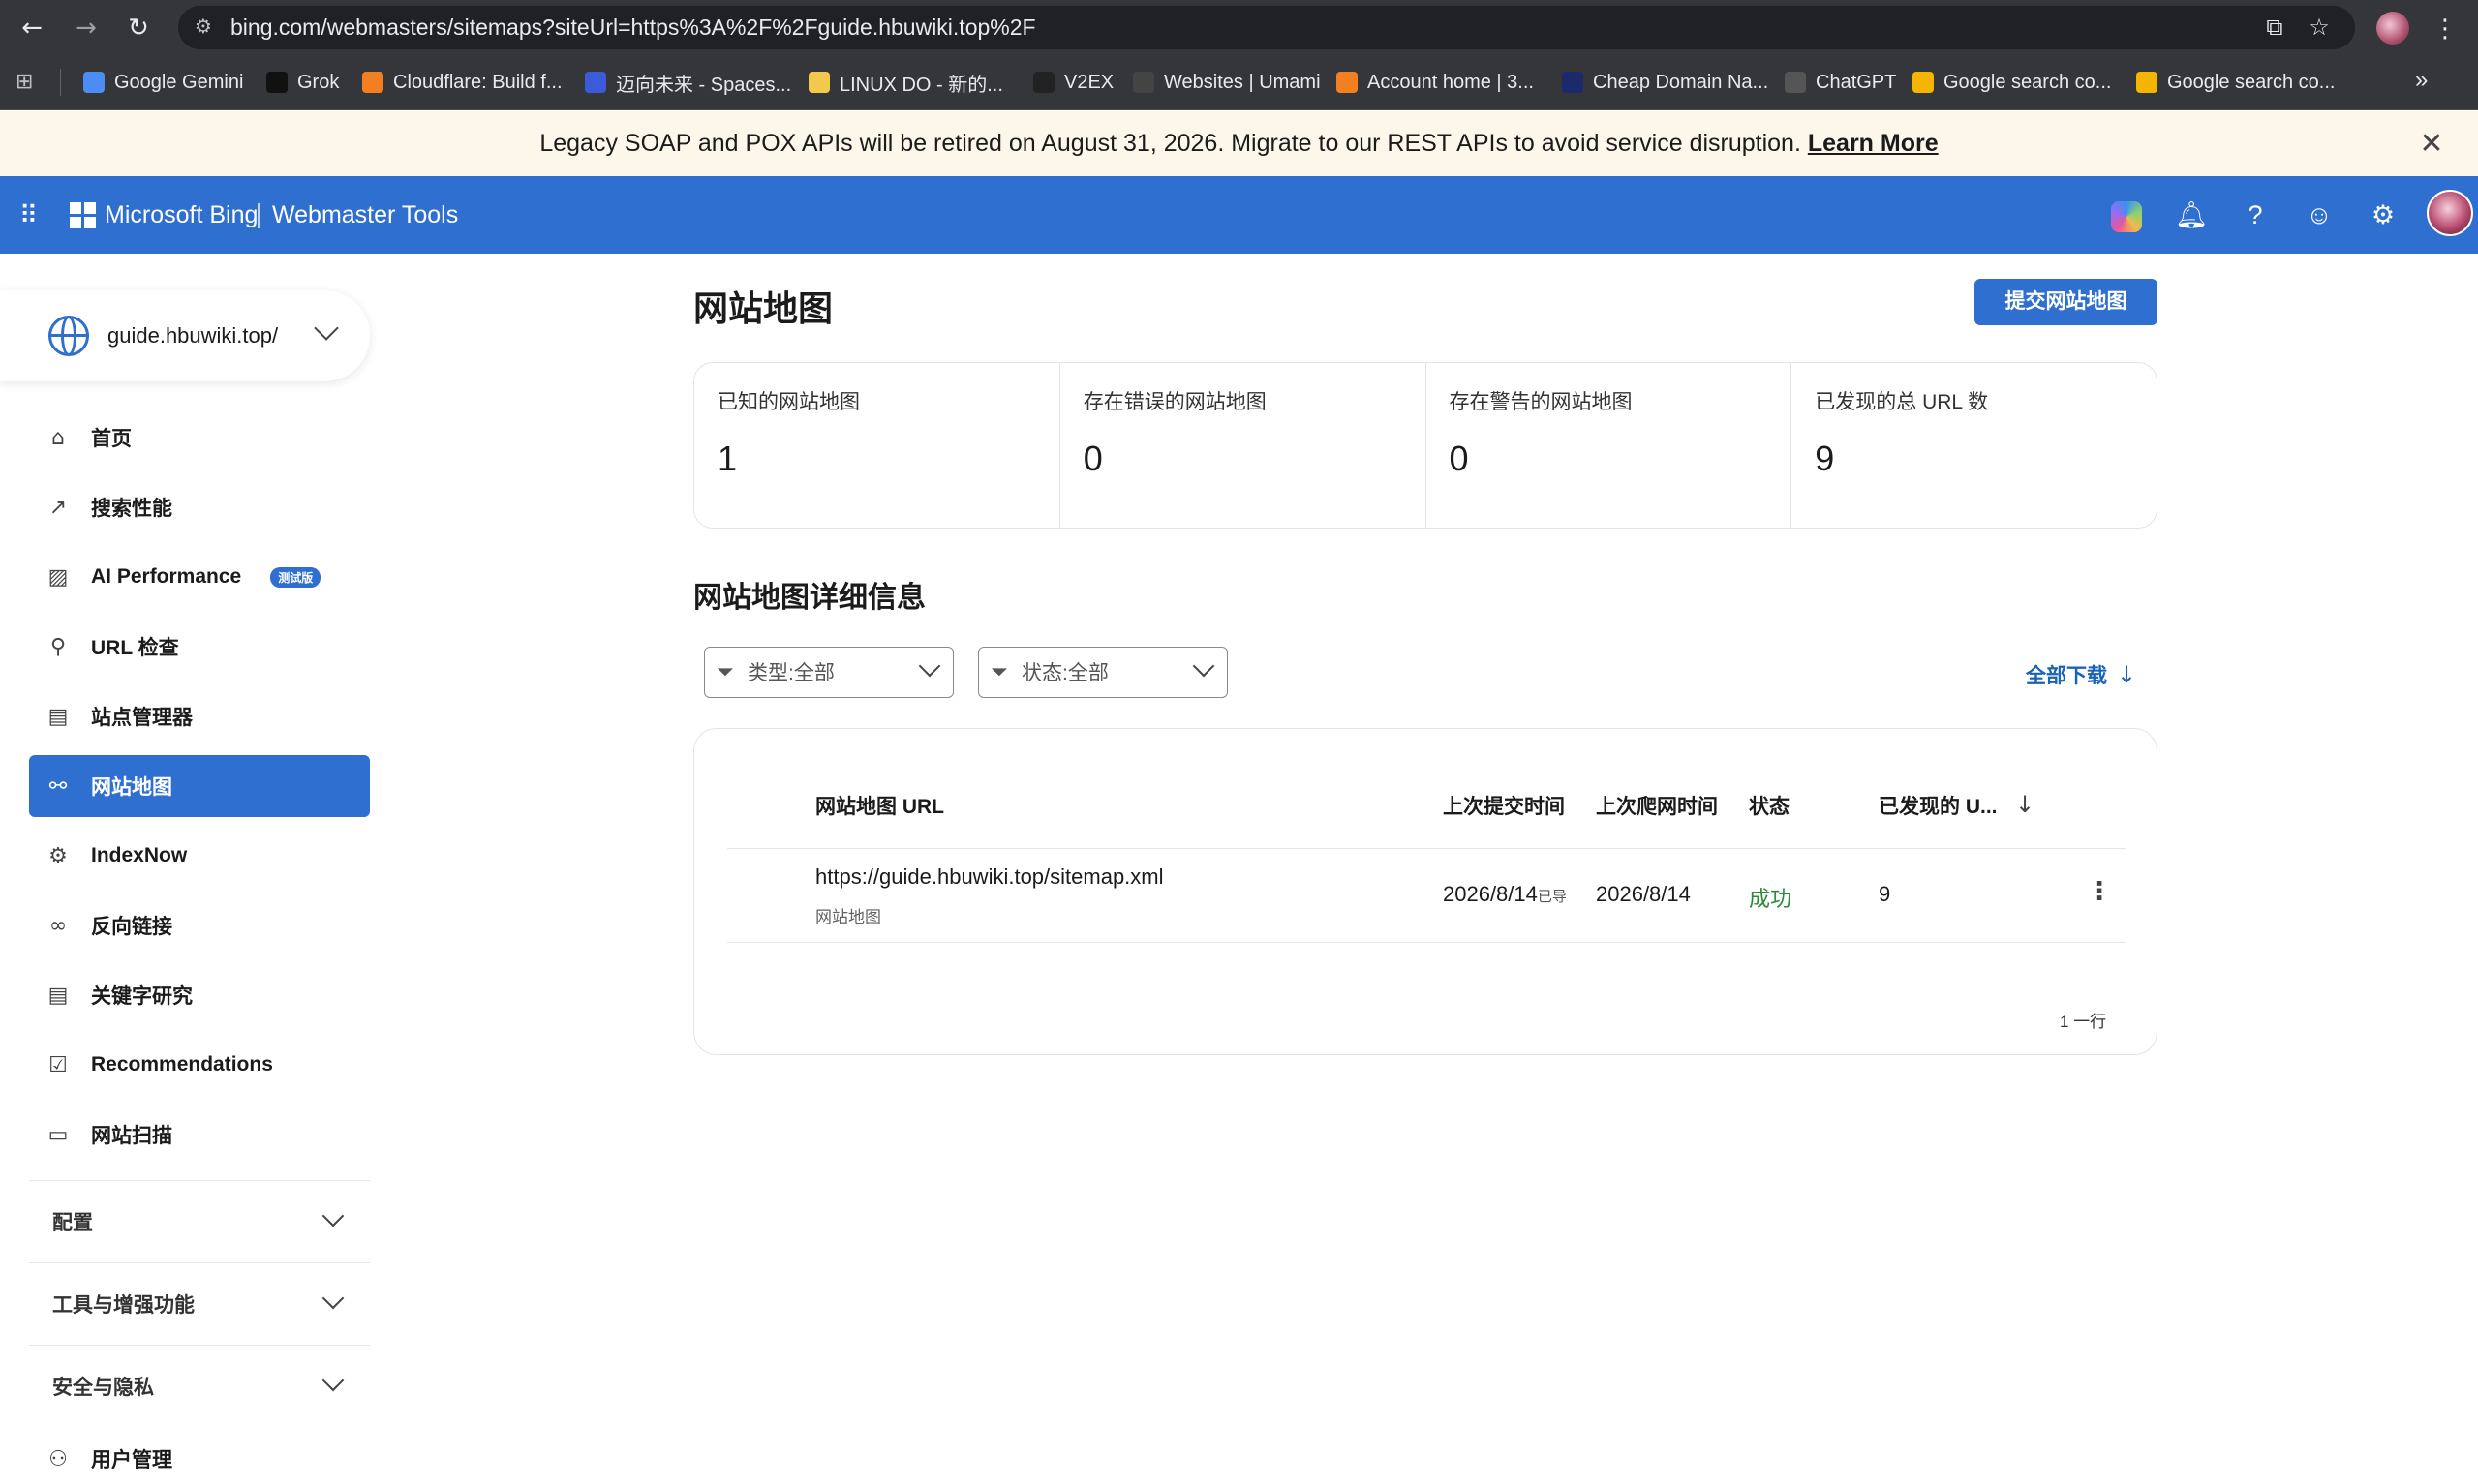 The image size is (2478, 1484). What do you see at coordinates (86, 28) in the screenshot?
I see `forward-icon: →` at bounding box center [86, 28].